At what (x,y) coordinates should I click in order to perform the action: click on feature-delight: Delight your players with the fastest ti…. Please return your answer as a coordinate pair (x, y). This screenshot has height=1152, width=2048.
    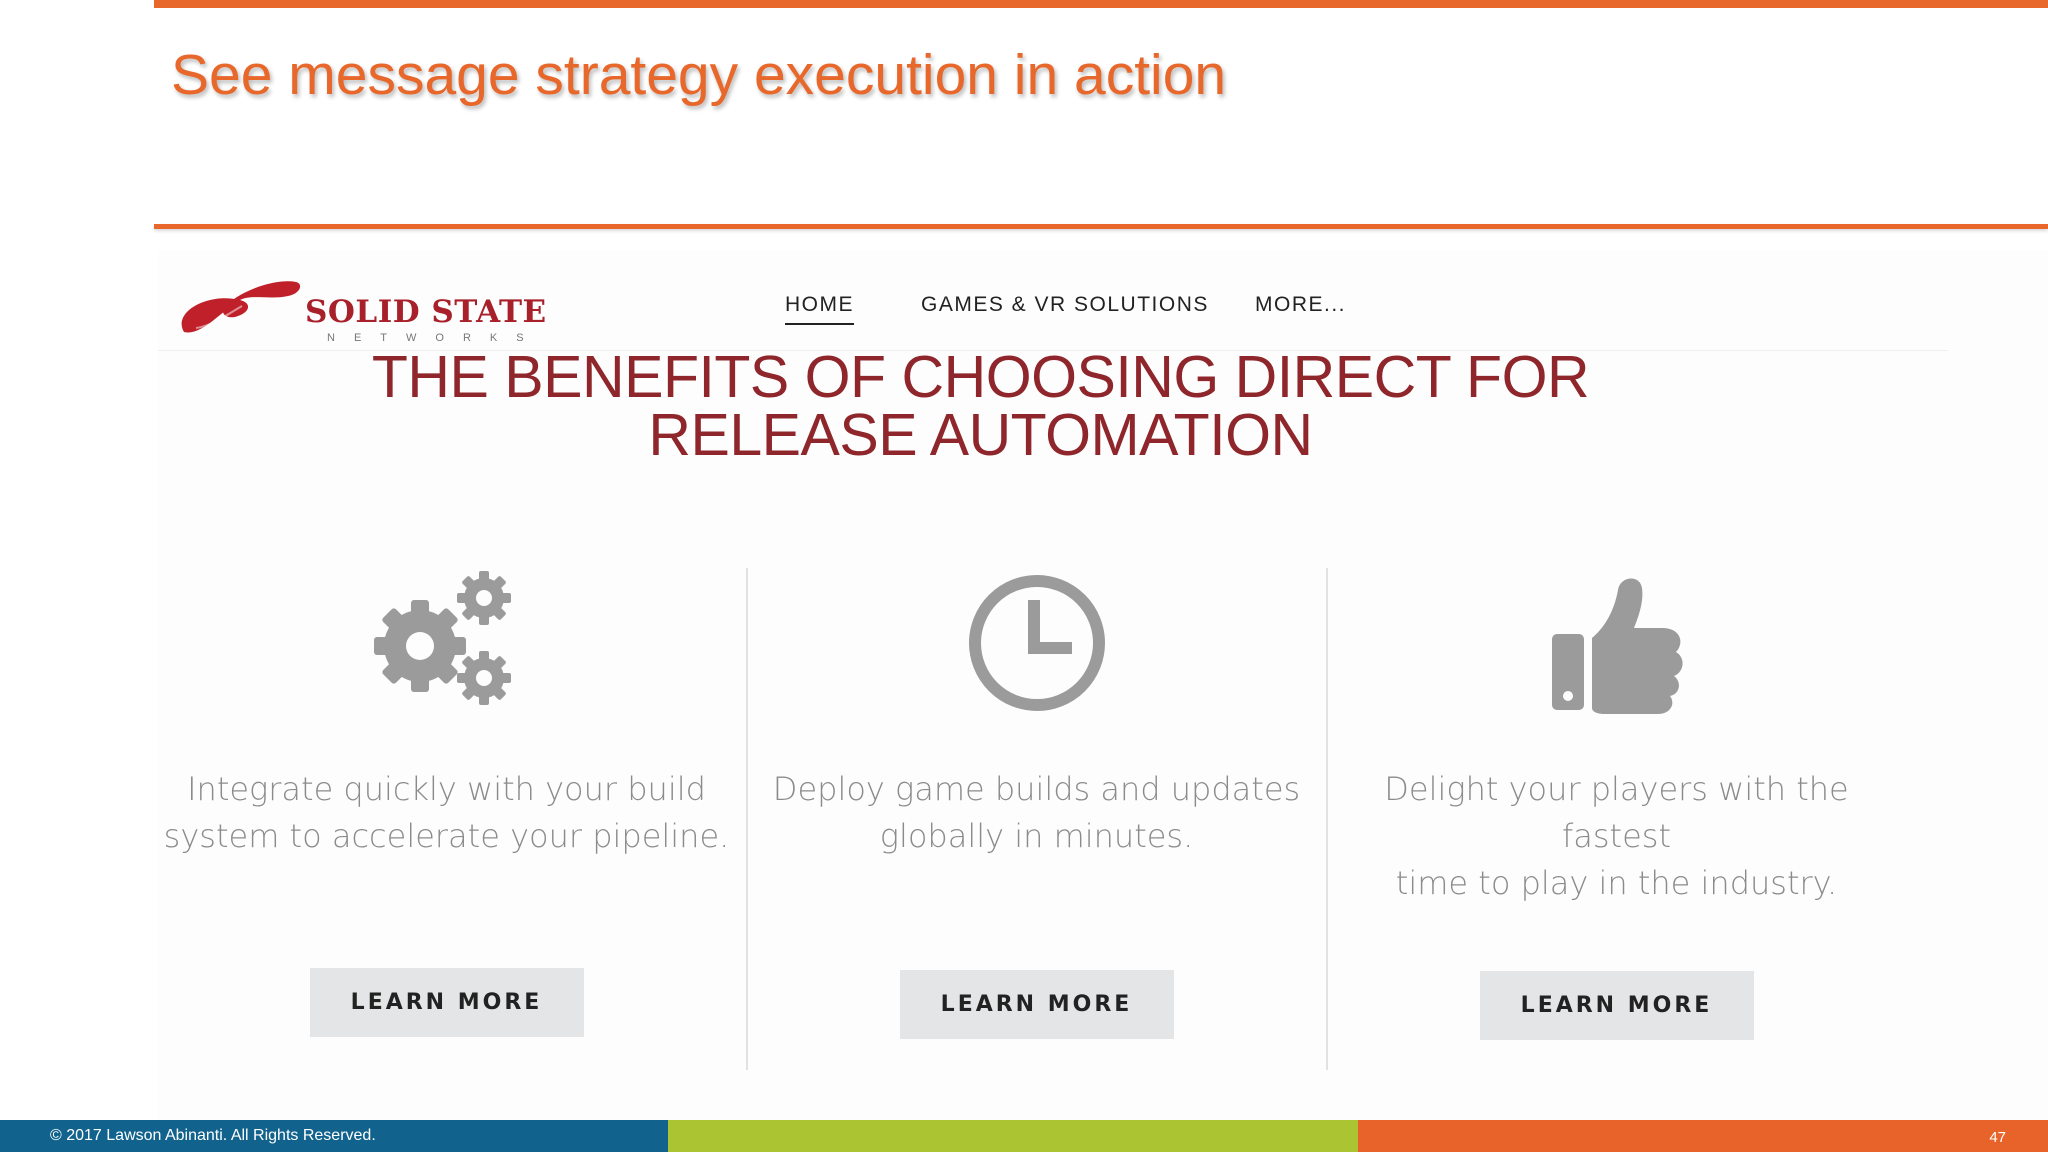
    Looking at the image, I should click on (1616, 819).